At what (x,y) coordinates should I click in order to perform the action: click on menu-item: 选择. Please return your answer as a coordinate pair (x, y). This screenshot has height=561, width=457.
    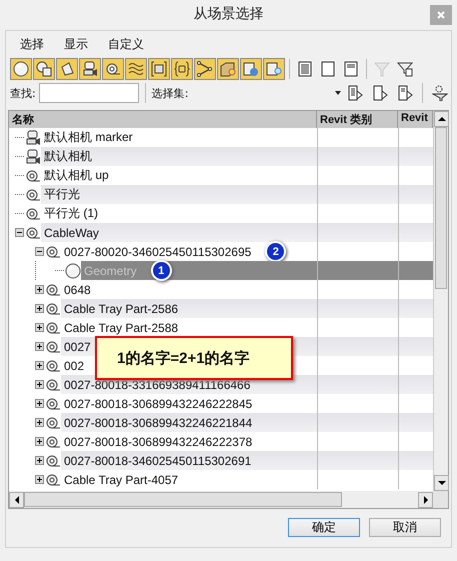
    Looking at the image, I should click on (32, 45).